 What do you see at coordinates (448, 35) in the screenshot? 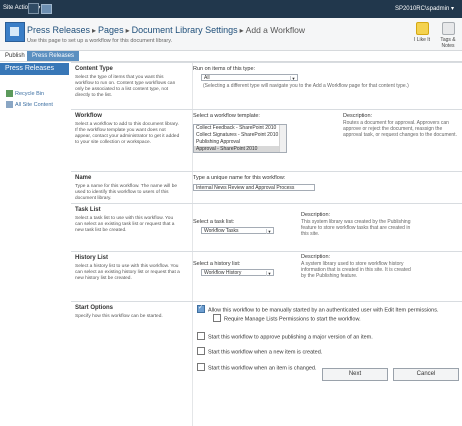
I see `tags-notes-button: Tags & Notes` at bounding box center [448, 35].